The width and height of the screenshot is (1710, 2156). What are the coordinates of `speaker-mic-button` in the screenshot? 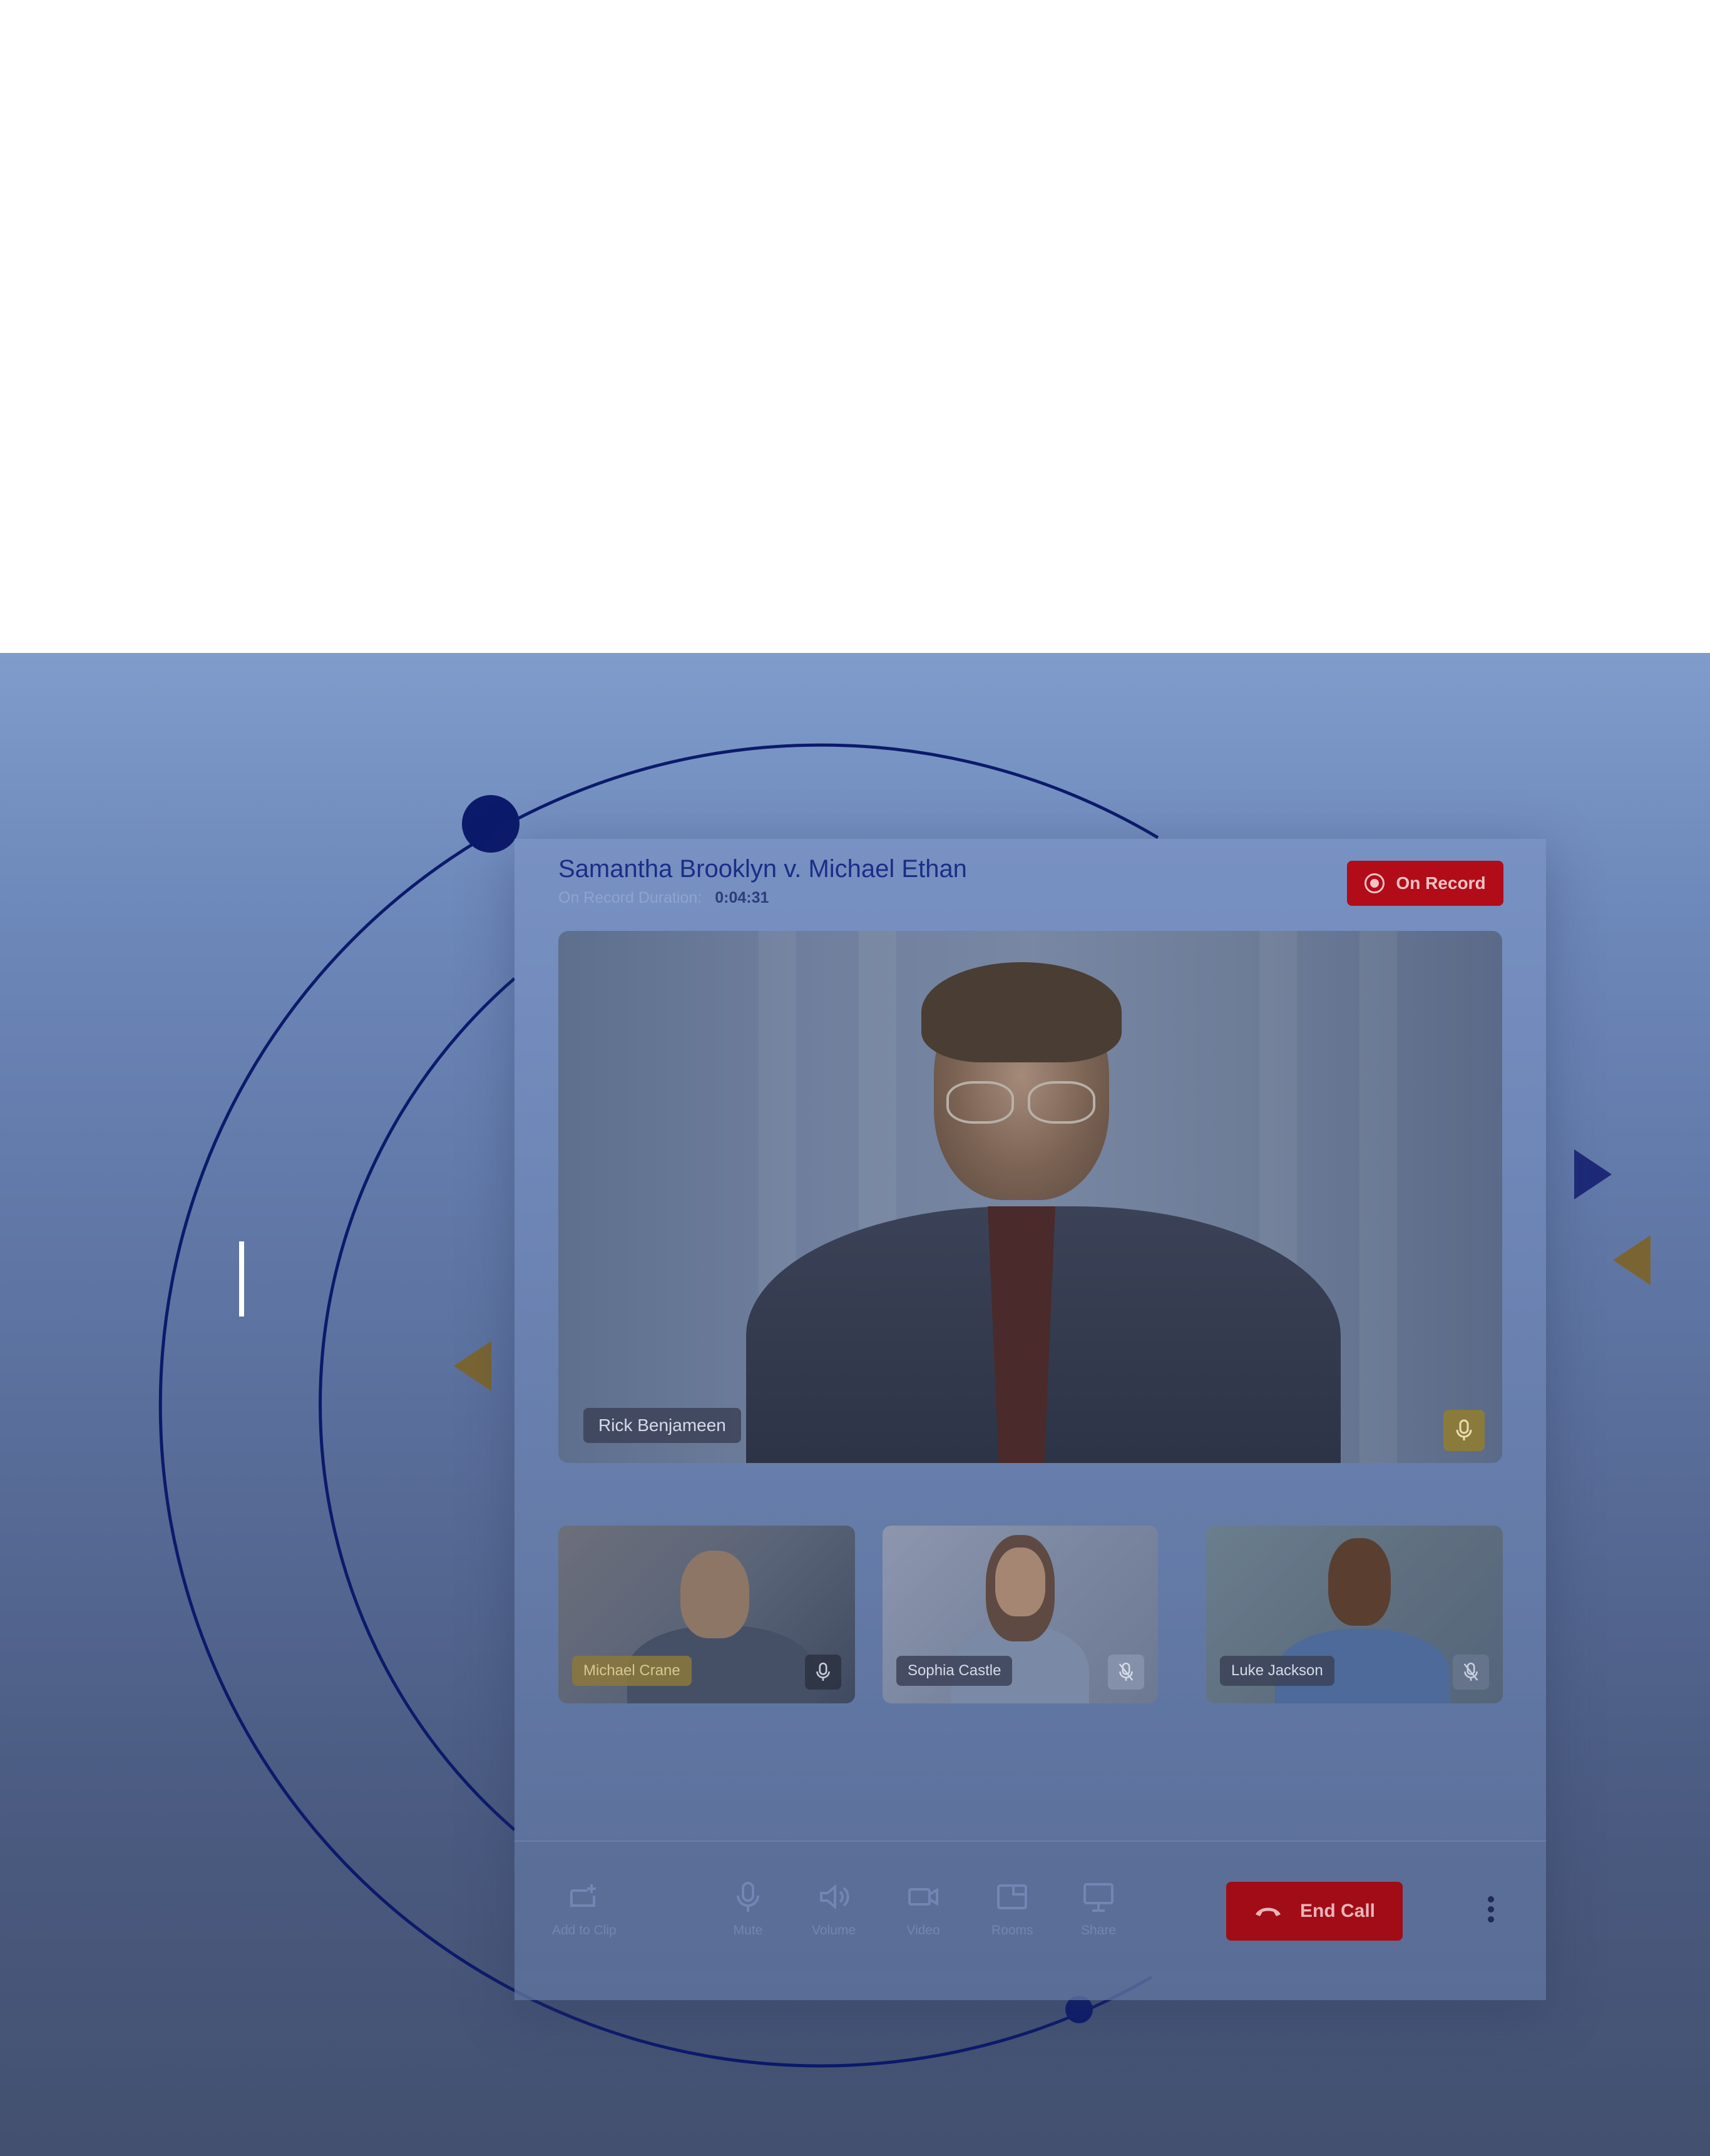 It's located at (1464, 1430).